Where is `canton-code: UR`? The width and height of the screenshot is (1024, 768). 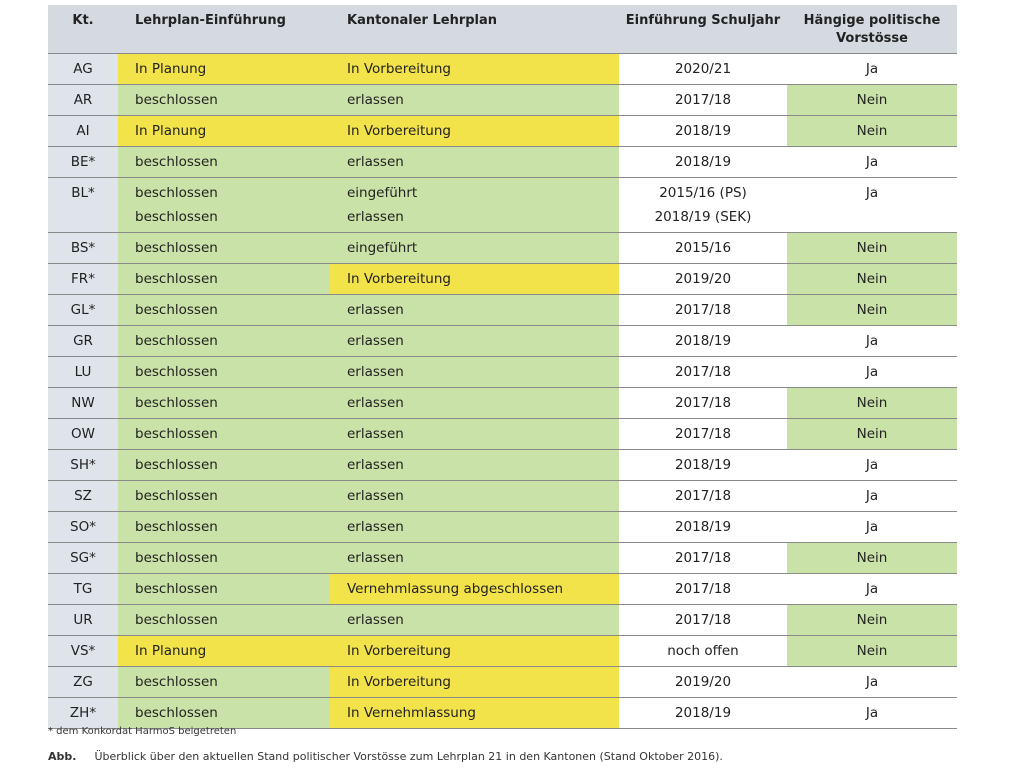 canton-code: UR is located at coordinates (83, 620).